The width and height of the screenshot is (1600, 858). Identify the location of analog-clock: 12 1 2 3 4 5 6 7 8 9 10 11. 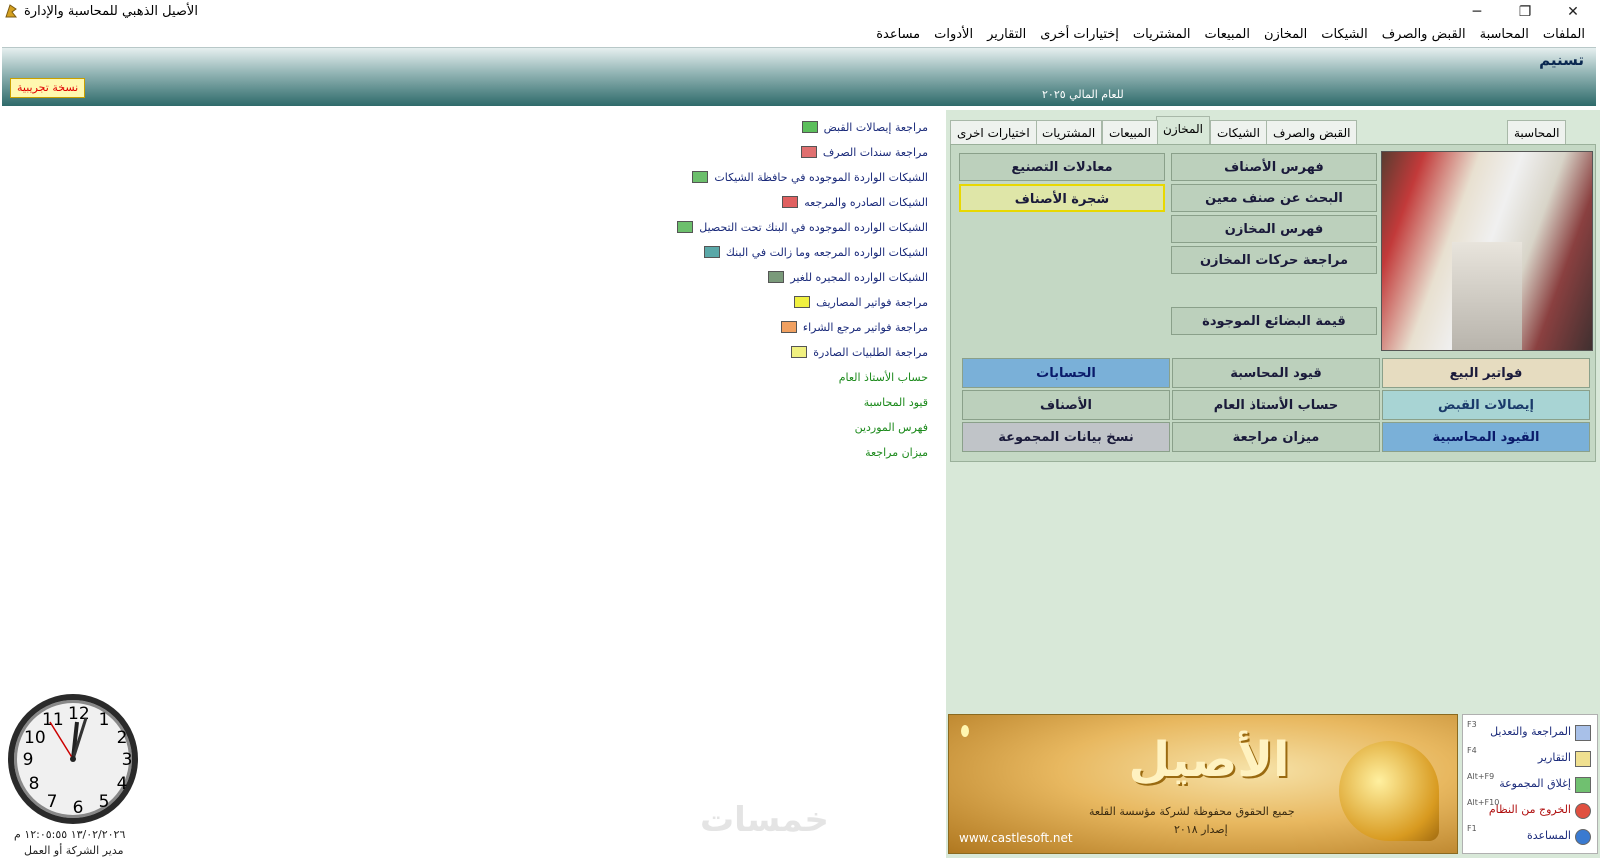
(73, 759).